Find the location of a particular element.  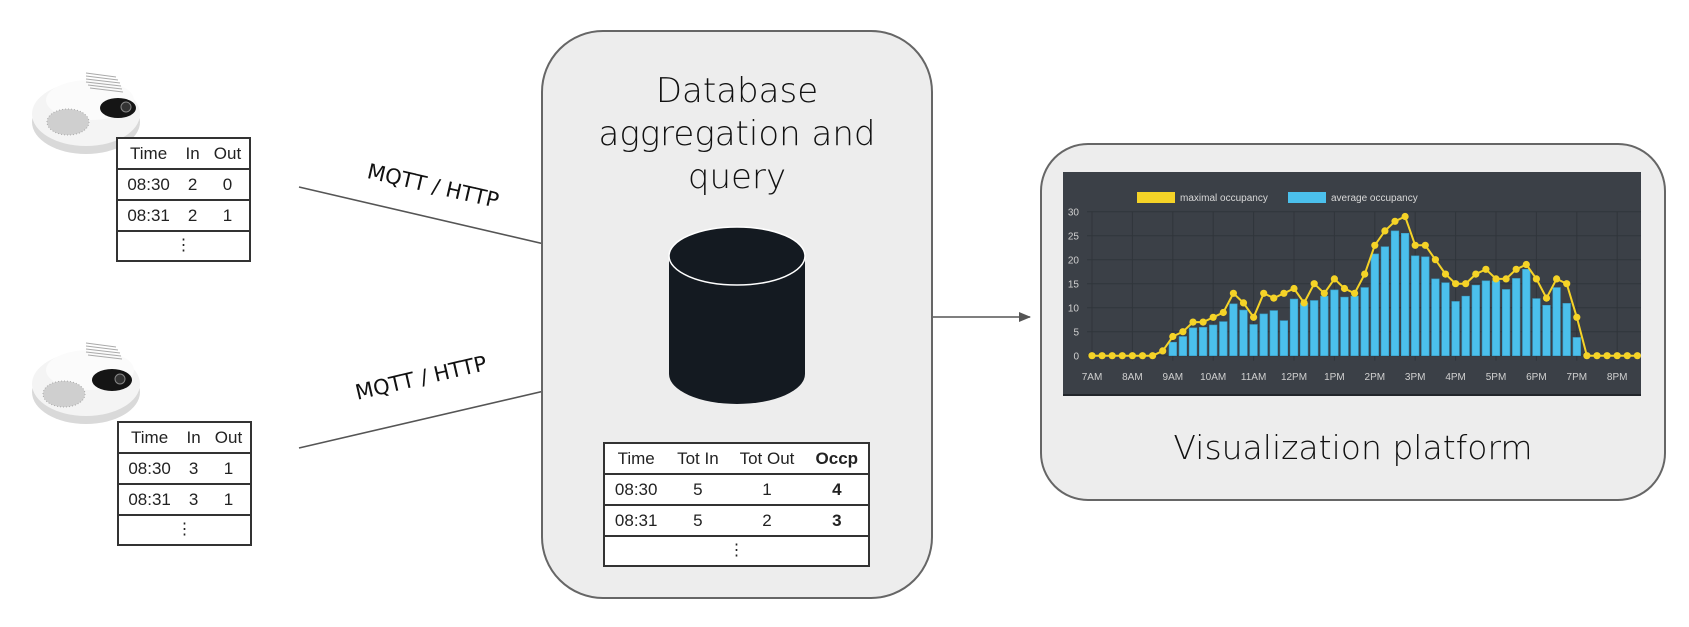

title-line: query is located at coordinates (737, 177).